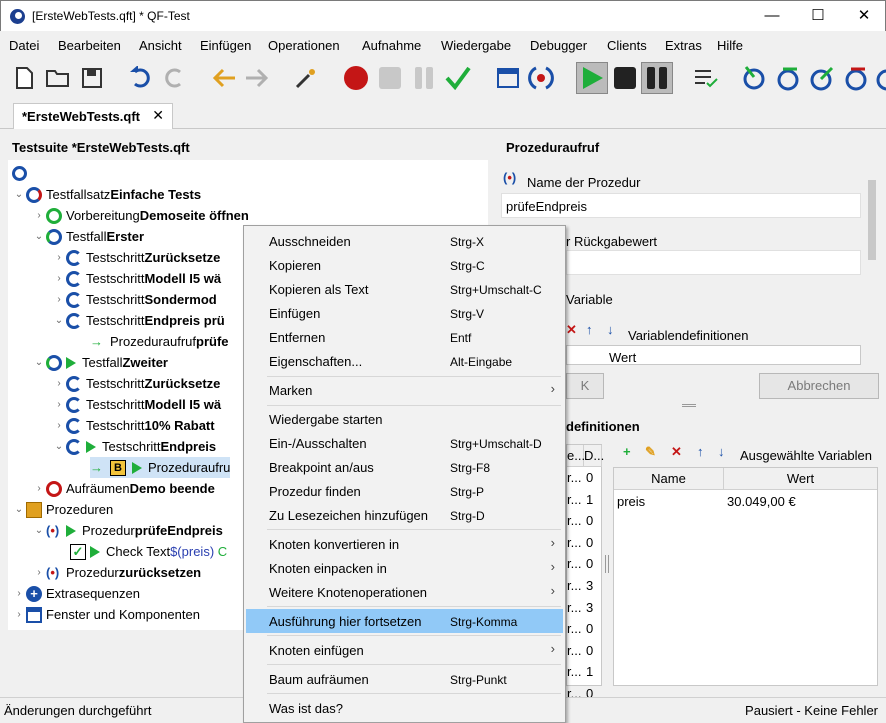  What do you see at coordinates (508, 78) in the screenshot?
I see `window-icon` at bounding box center [508, 78].